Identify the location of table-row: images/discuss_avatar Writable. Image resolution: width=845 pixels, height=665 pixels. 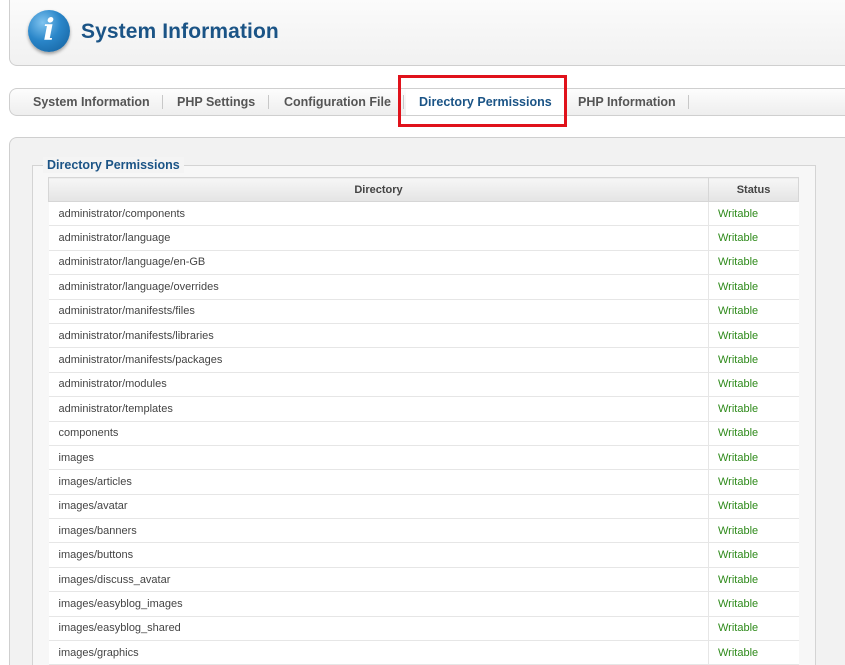
(423, 580).